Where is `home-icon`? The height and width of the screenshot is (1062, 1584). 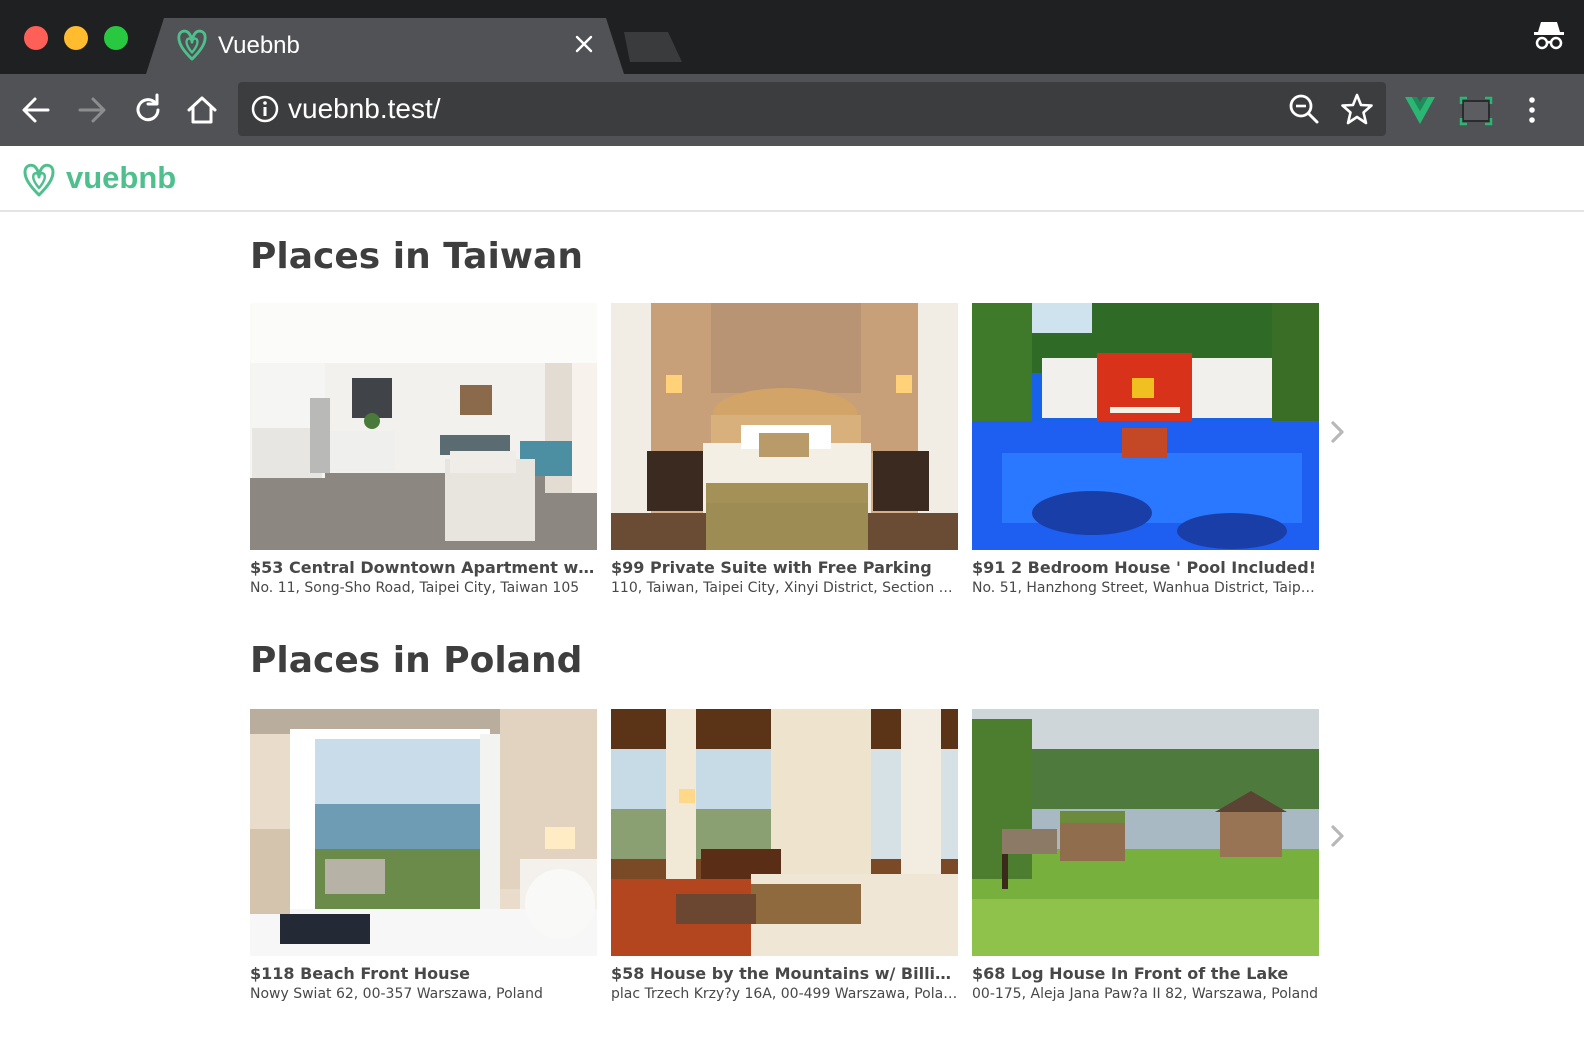
home-icon is located at coordinates (202, 110).